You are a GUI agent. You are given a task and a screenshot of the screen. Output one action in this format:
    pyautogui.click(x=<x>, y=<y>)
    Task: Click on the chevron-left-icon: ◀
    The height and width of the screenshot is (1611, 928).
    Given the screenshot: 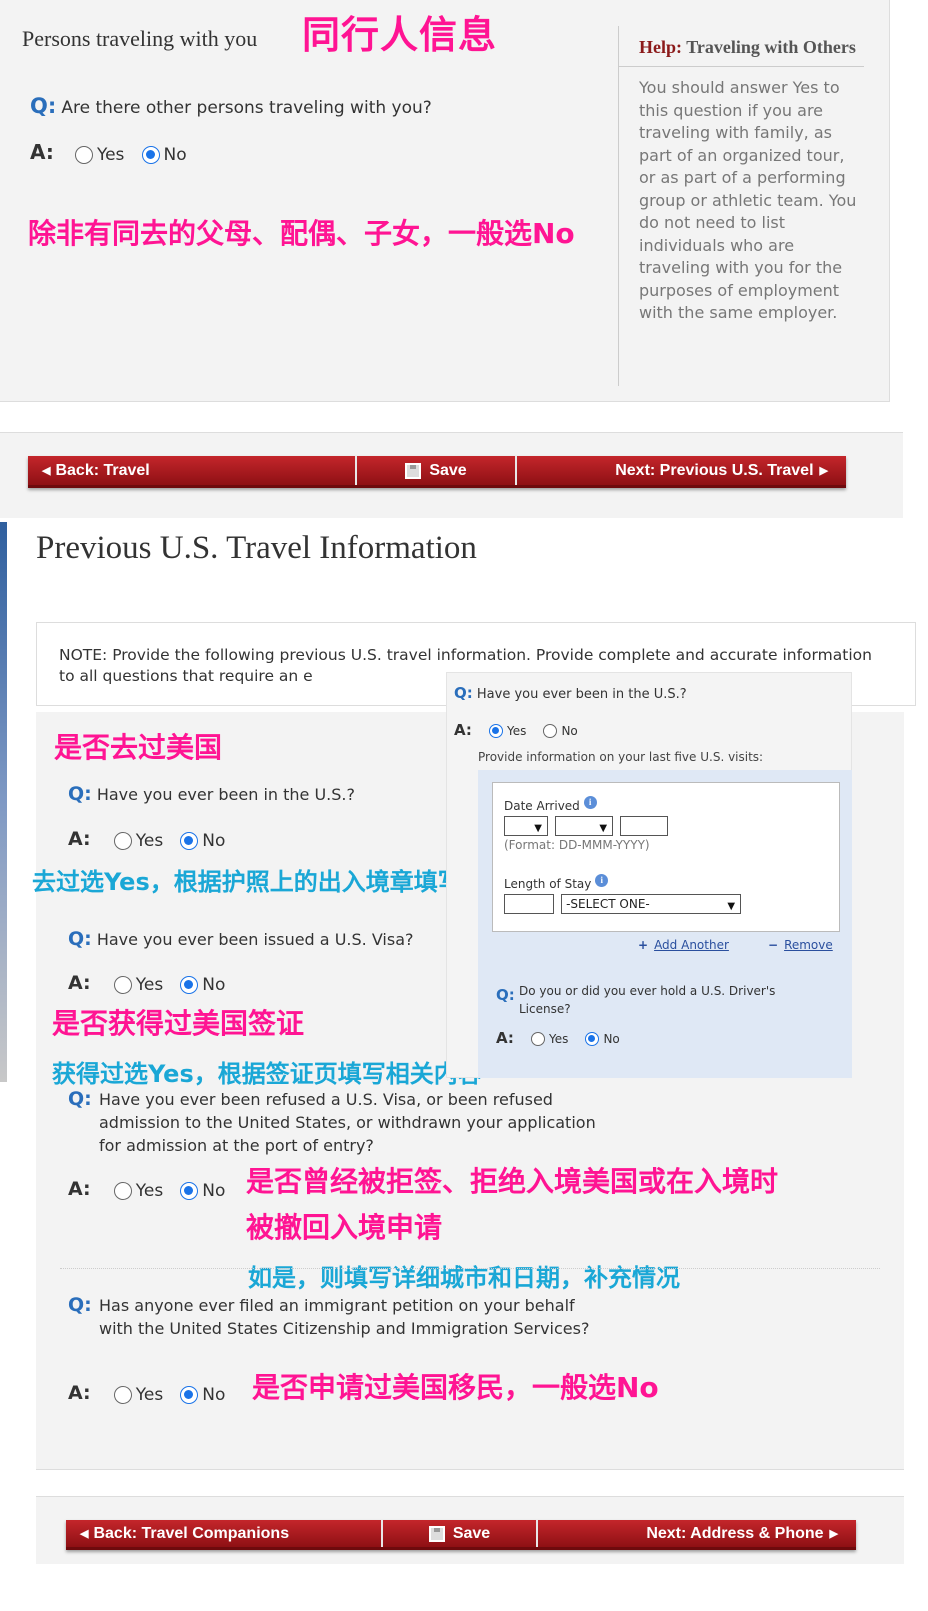 What is the action you would take?
    pyautogui.click(x=84, y=1534)
    